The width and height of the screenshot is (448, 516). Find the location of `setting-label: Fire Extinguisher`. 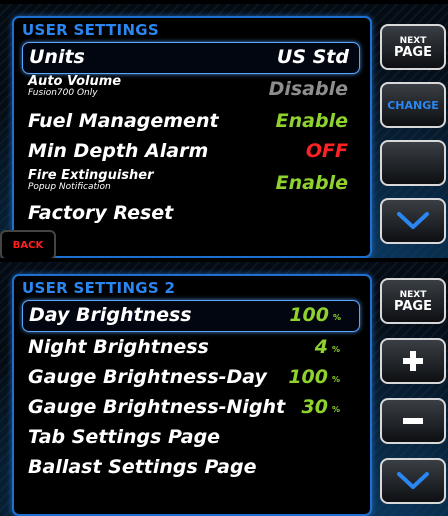

setting-label: Fire Extinguisher is located at coordinates (91, 175).